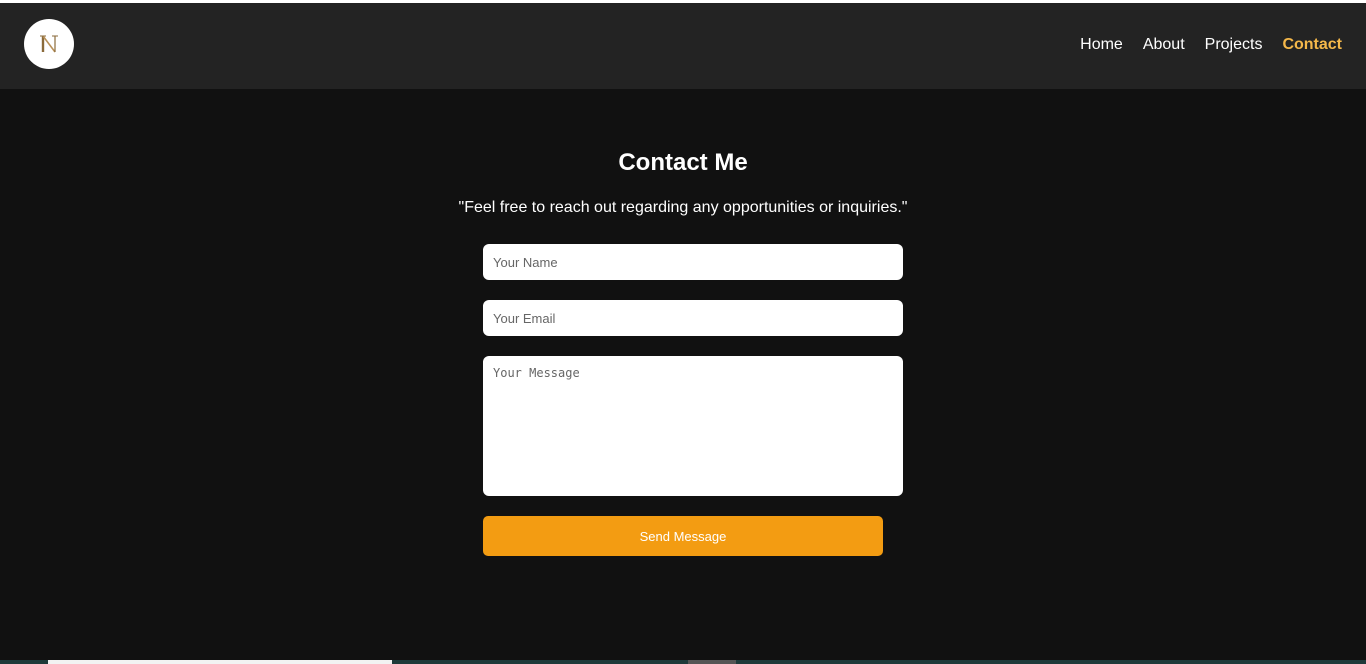 Image resolution: width=1366 pixels, height=664 pixels. I want to click on nav-link-home: Home, so click(1101, 45).